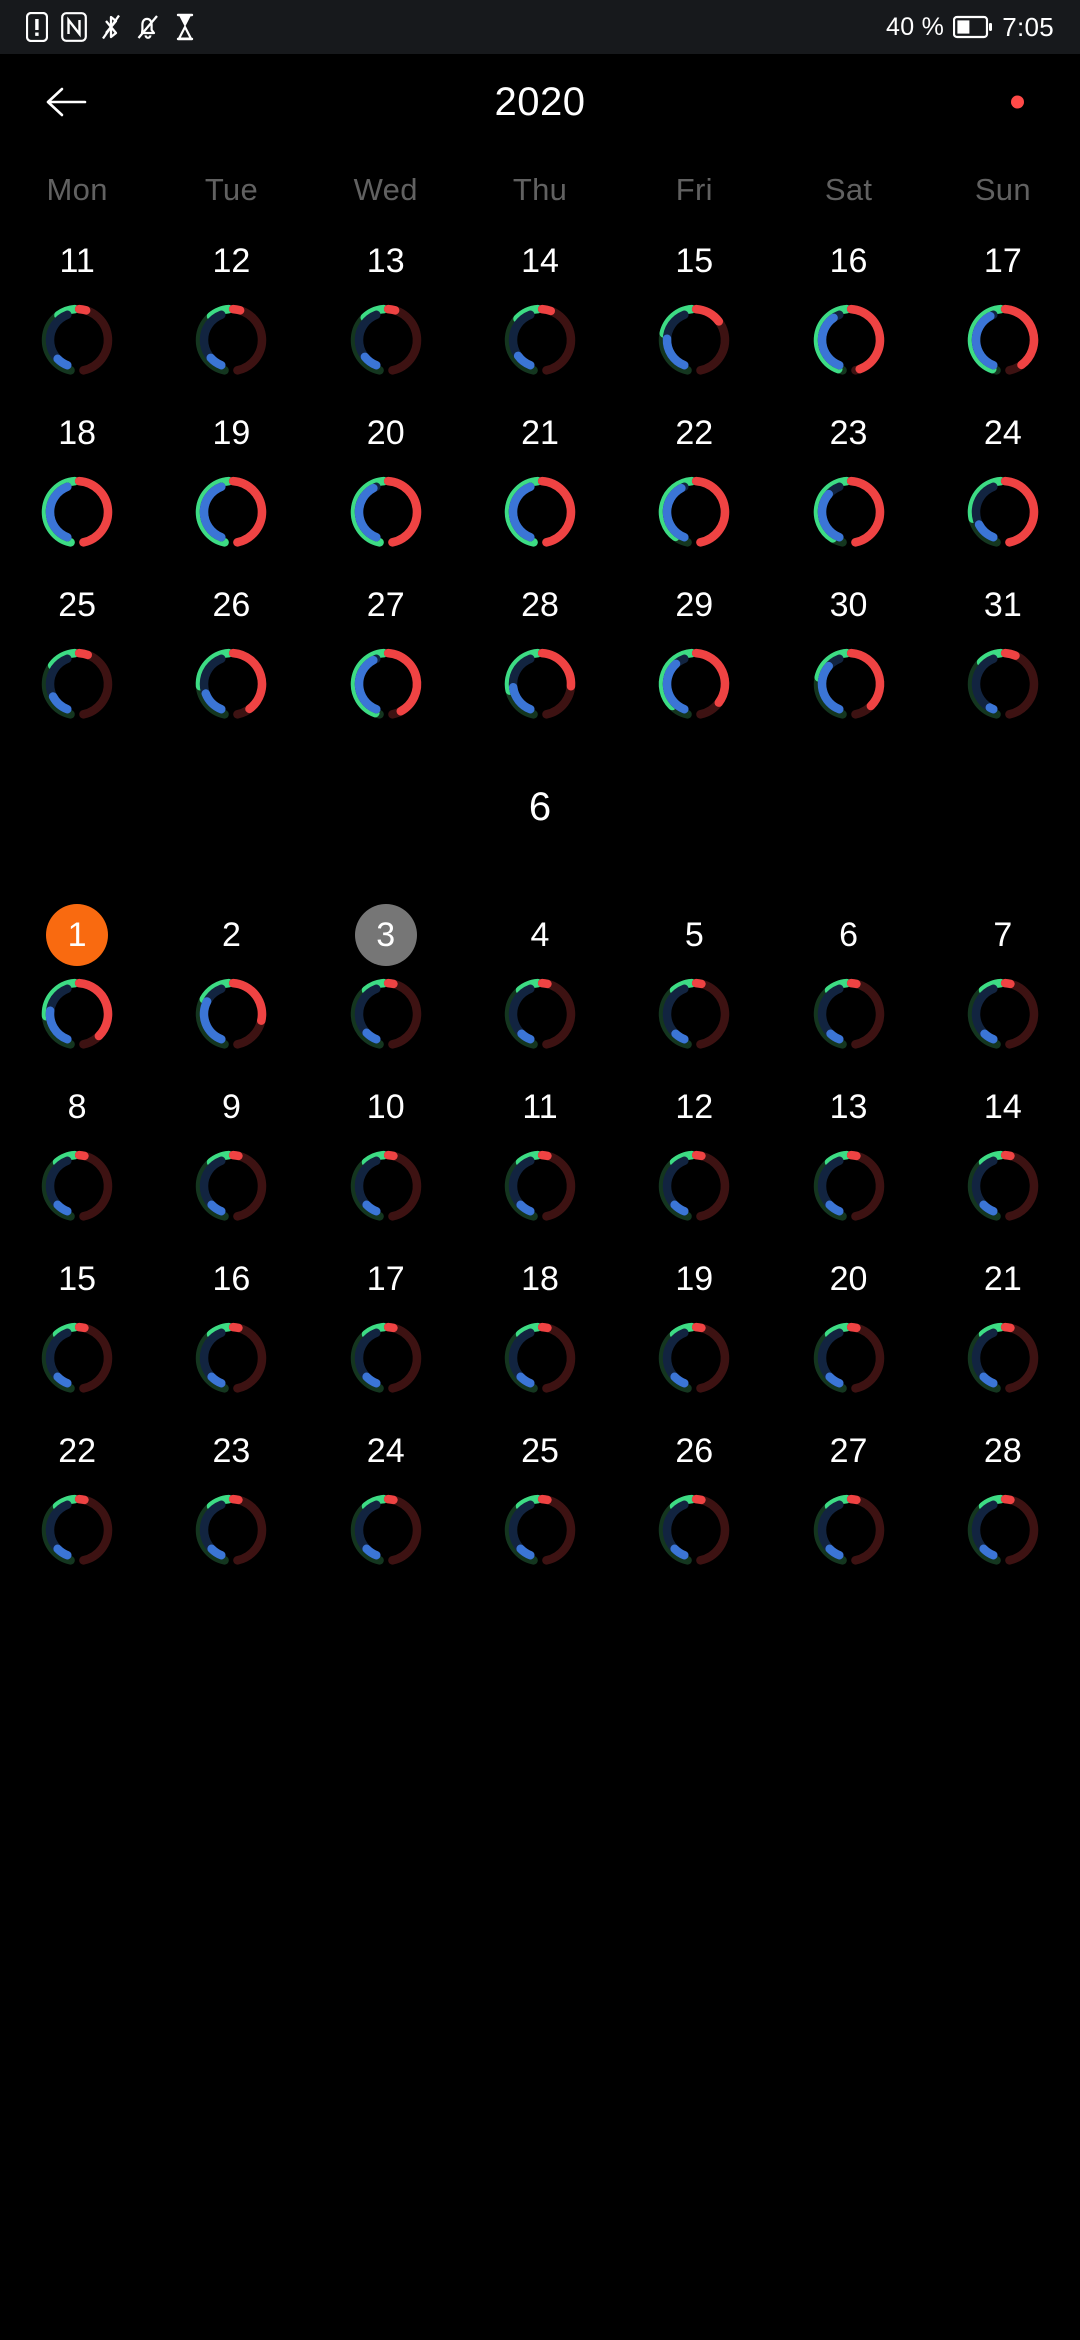  Describe the element at coordinates (231, 1107) in the screenshot. I see `day-number: 9` at that location.